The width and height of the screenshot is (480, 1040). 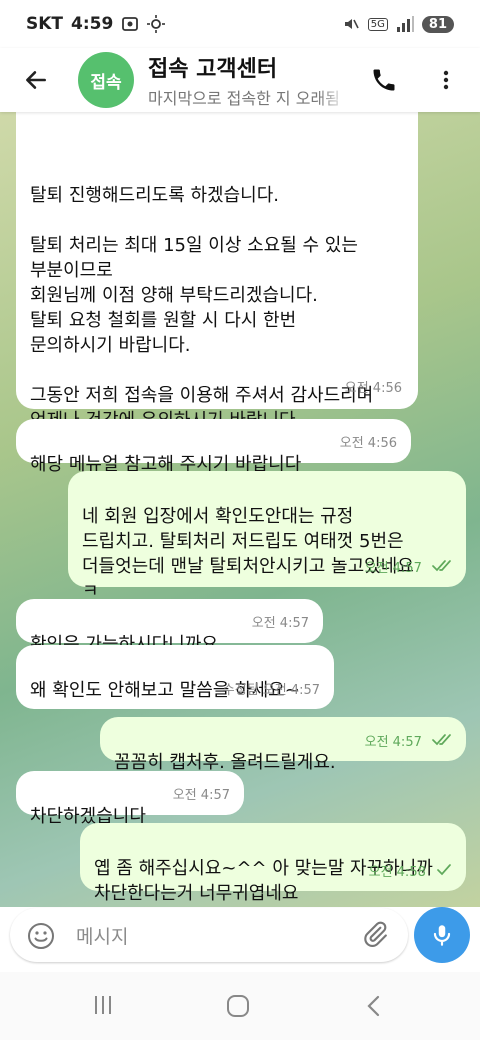 I want to click on home-icon, so click(x=238, y=1006).